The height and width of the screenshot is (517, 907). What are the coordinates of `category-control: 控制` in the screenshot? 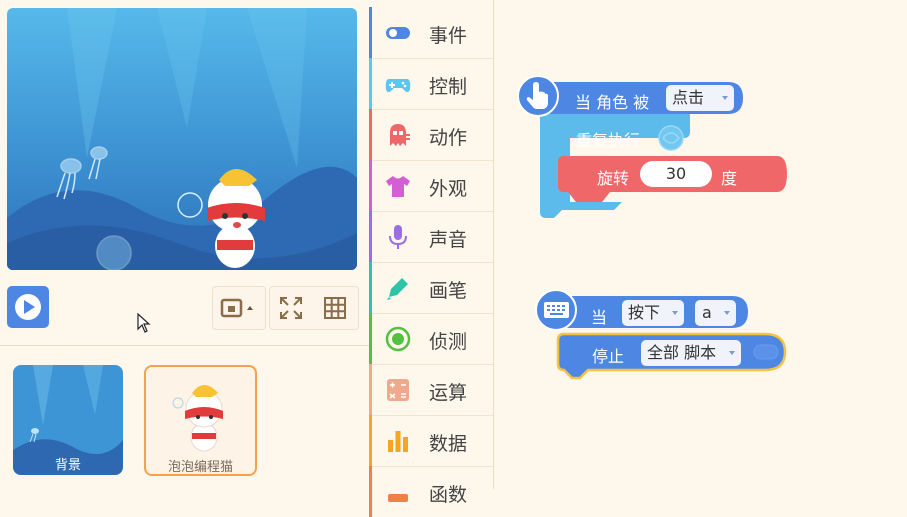 It's located at (431, 84).